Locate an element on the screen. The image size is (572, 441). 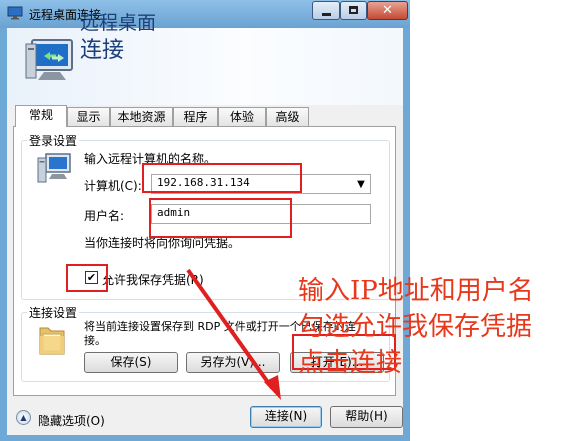
collapse-options-icon: ▲ is located at coordinates (23, 417).